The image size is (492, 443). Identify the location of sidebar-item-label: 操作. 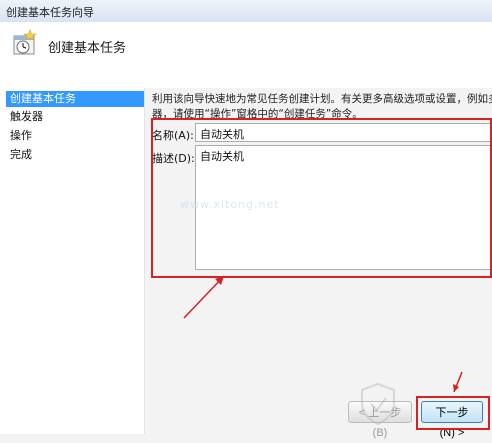
(21, 135).